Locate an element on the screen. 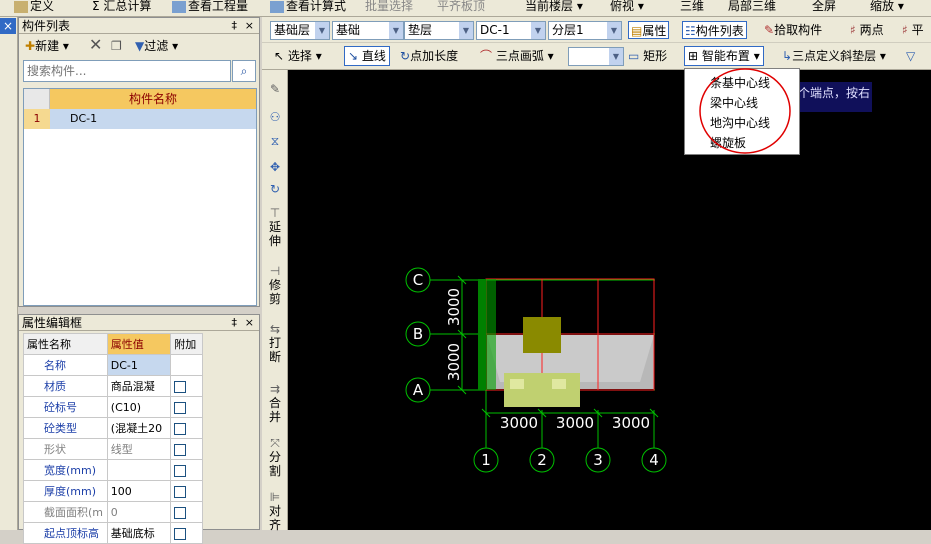 The height and width of the screenshot is (544, 931). mirror-icon: ⧖ is located at coordinates (275, 141).